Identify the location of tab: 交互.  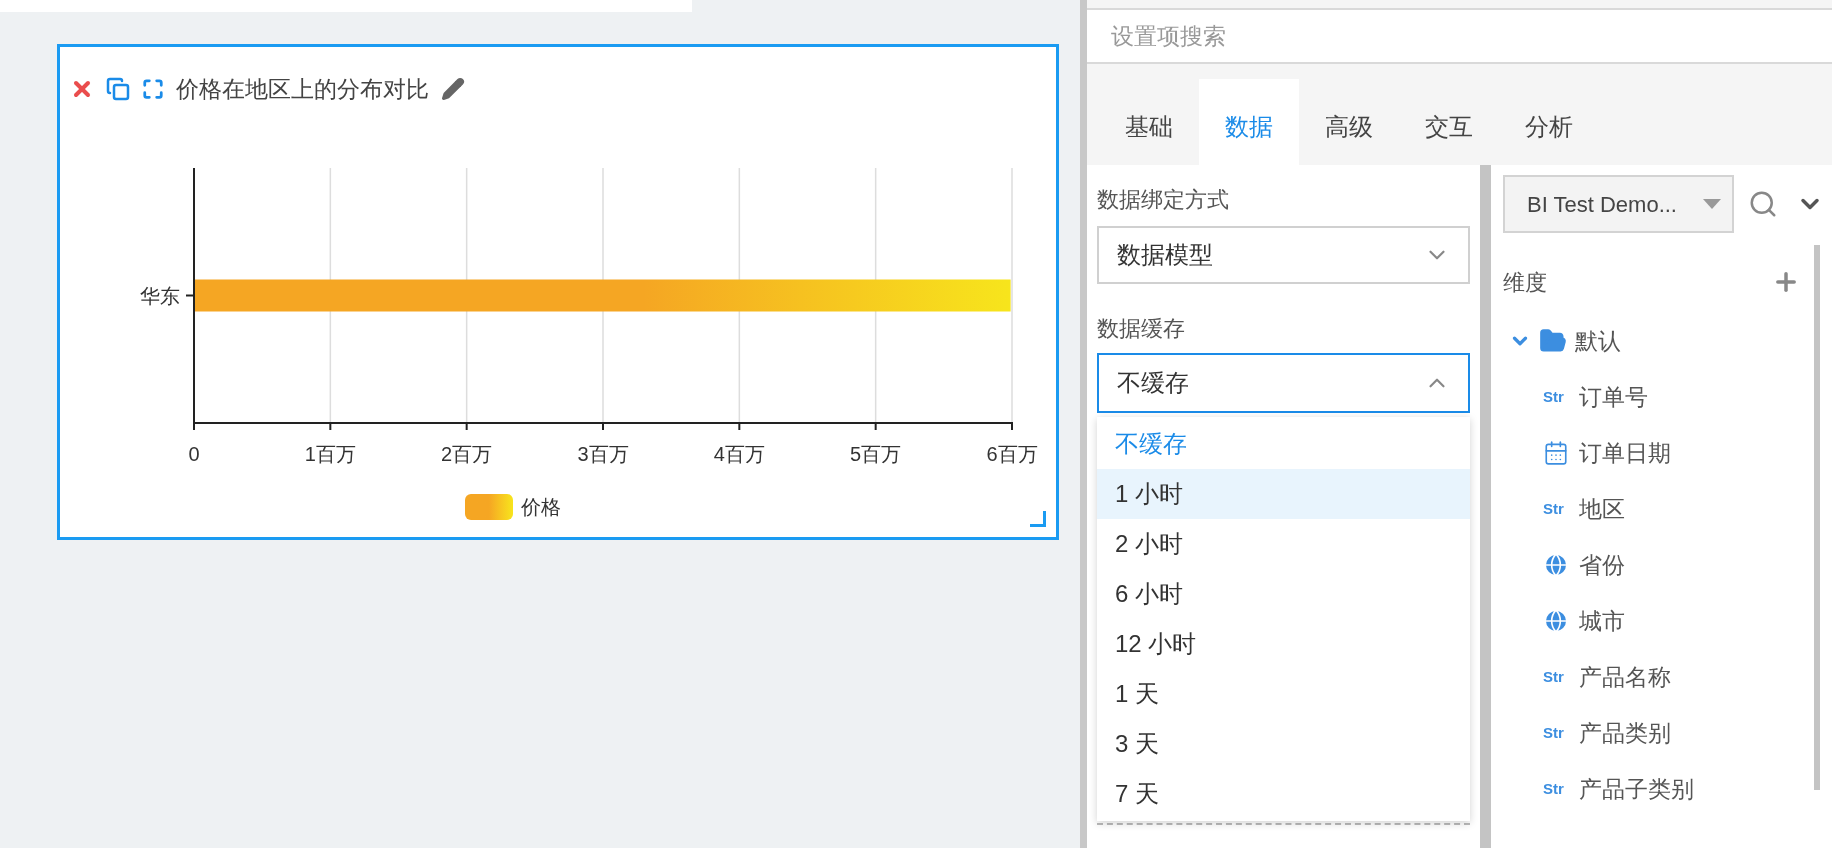
(1449, 122).